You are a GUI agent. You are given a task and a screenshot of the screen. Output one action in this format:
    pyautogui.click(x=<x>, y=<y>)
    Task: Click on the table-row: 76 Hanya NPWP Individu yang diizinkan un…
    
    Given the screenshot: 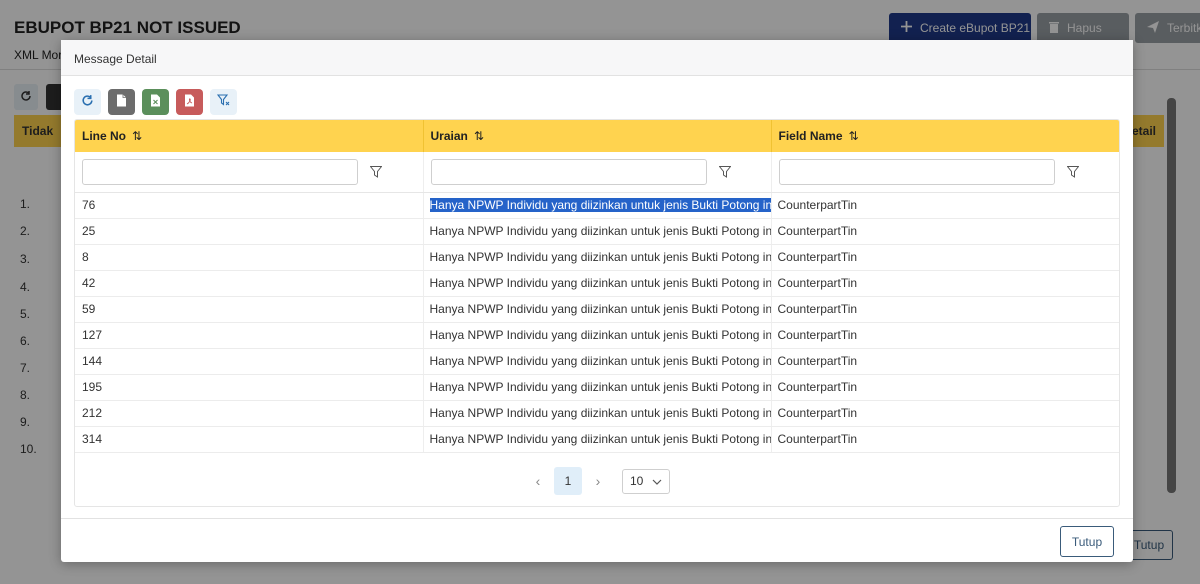 What is the action you would take?
    pyautogui.click(x=597, y=205)
    